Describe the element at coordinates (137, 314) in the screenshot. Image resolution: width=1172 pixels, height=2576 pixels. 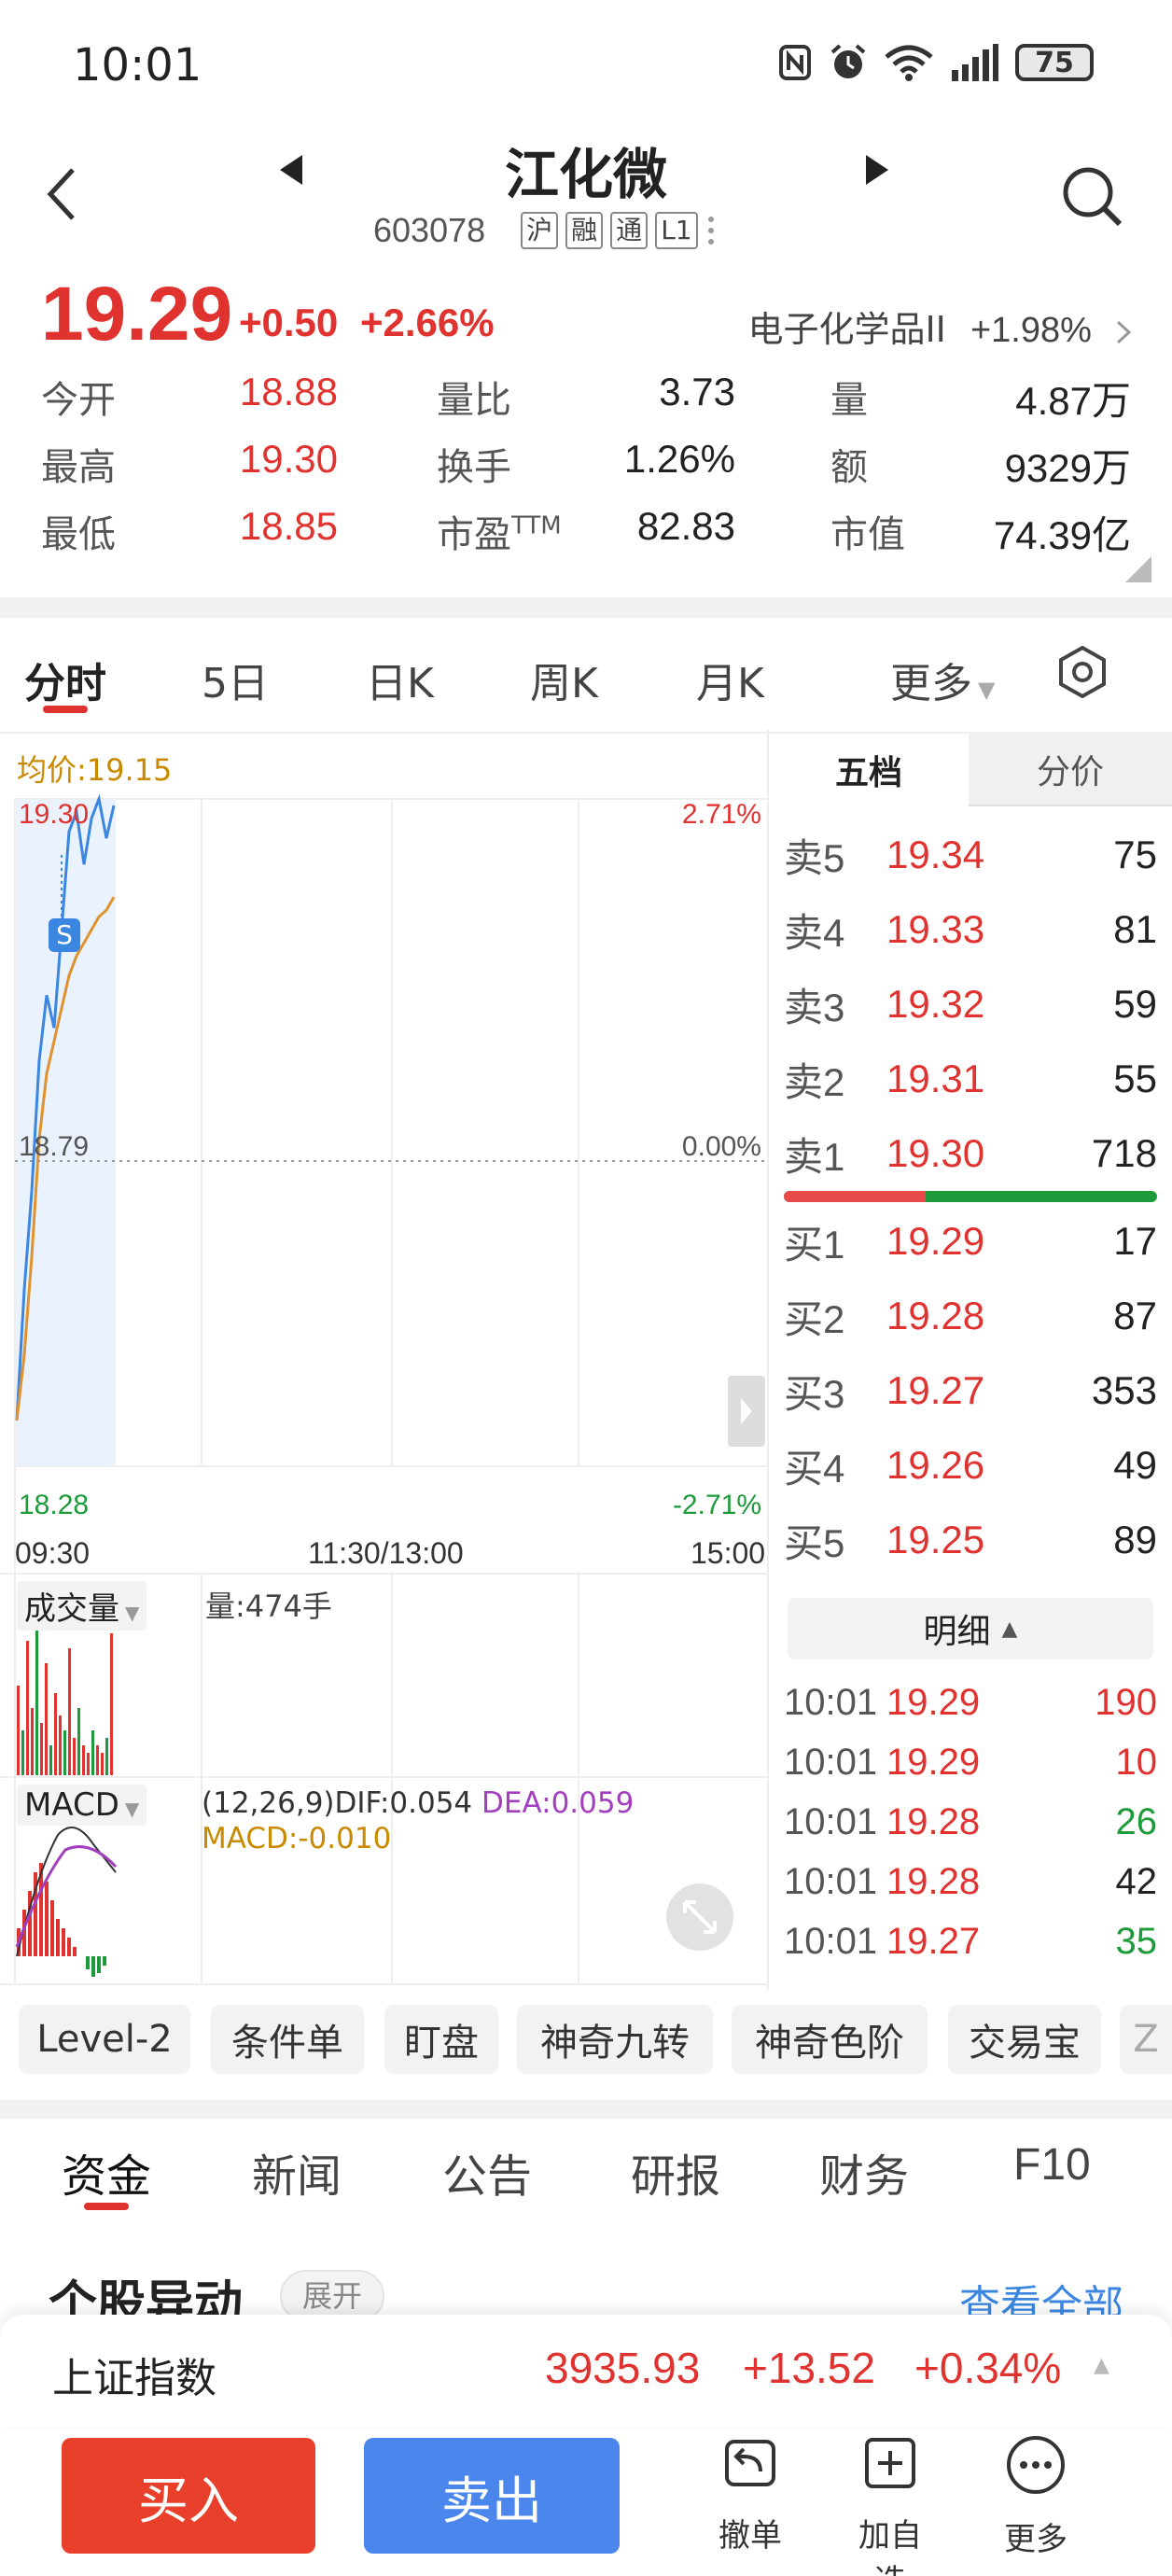
I see `current-price: 19.29` at that location.